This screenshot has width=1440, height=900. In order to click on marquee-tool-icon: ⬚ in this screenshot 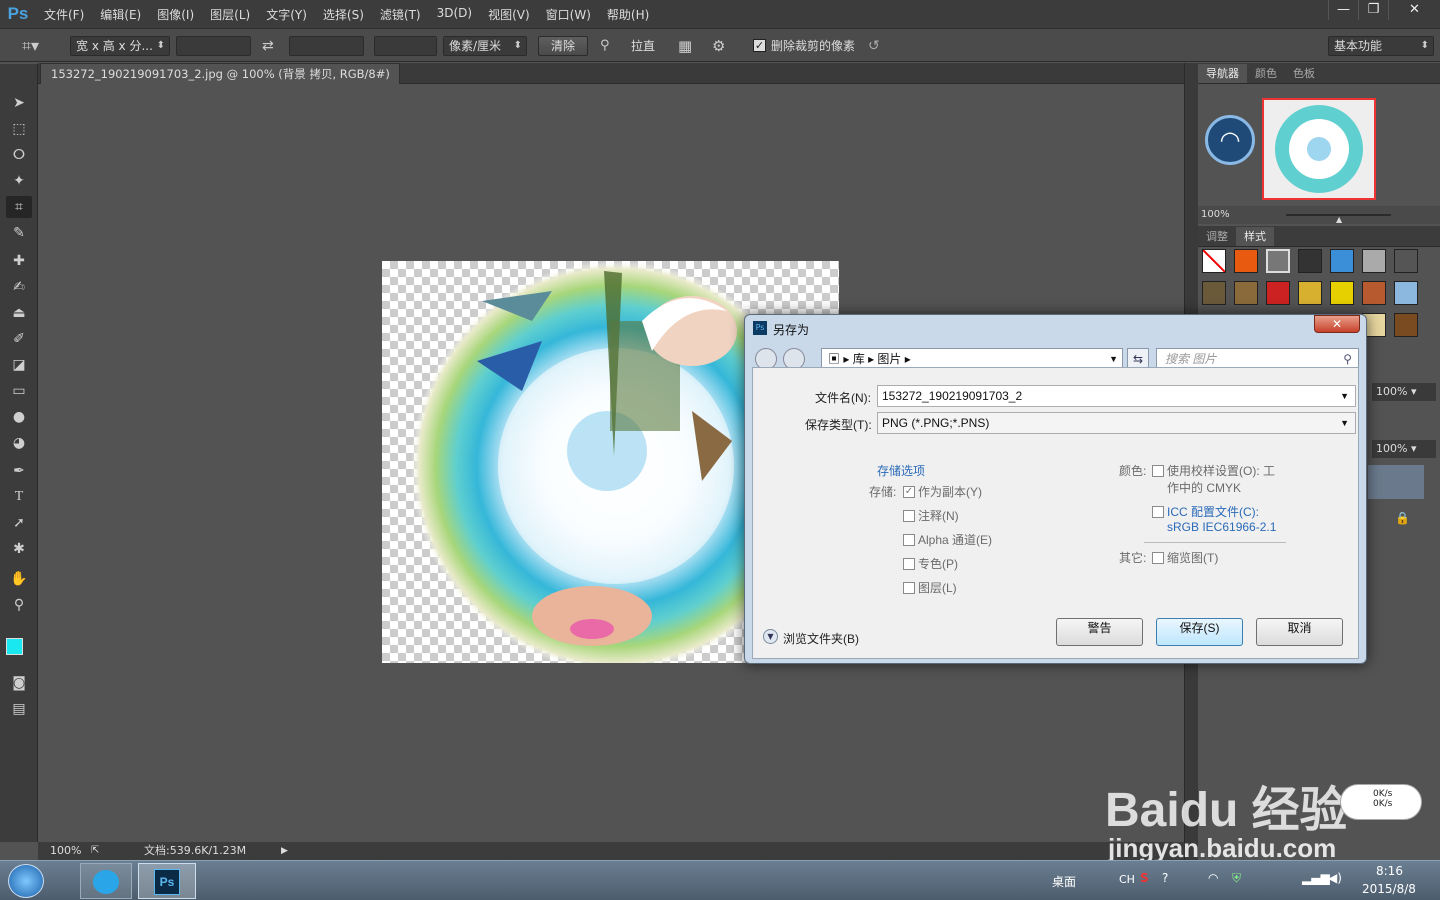, I will do `click(19, 129)`.